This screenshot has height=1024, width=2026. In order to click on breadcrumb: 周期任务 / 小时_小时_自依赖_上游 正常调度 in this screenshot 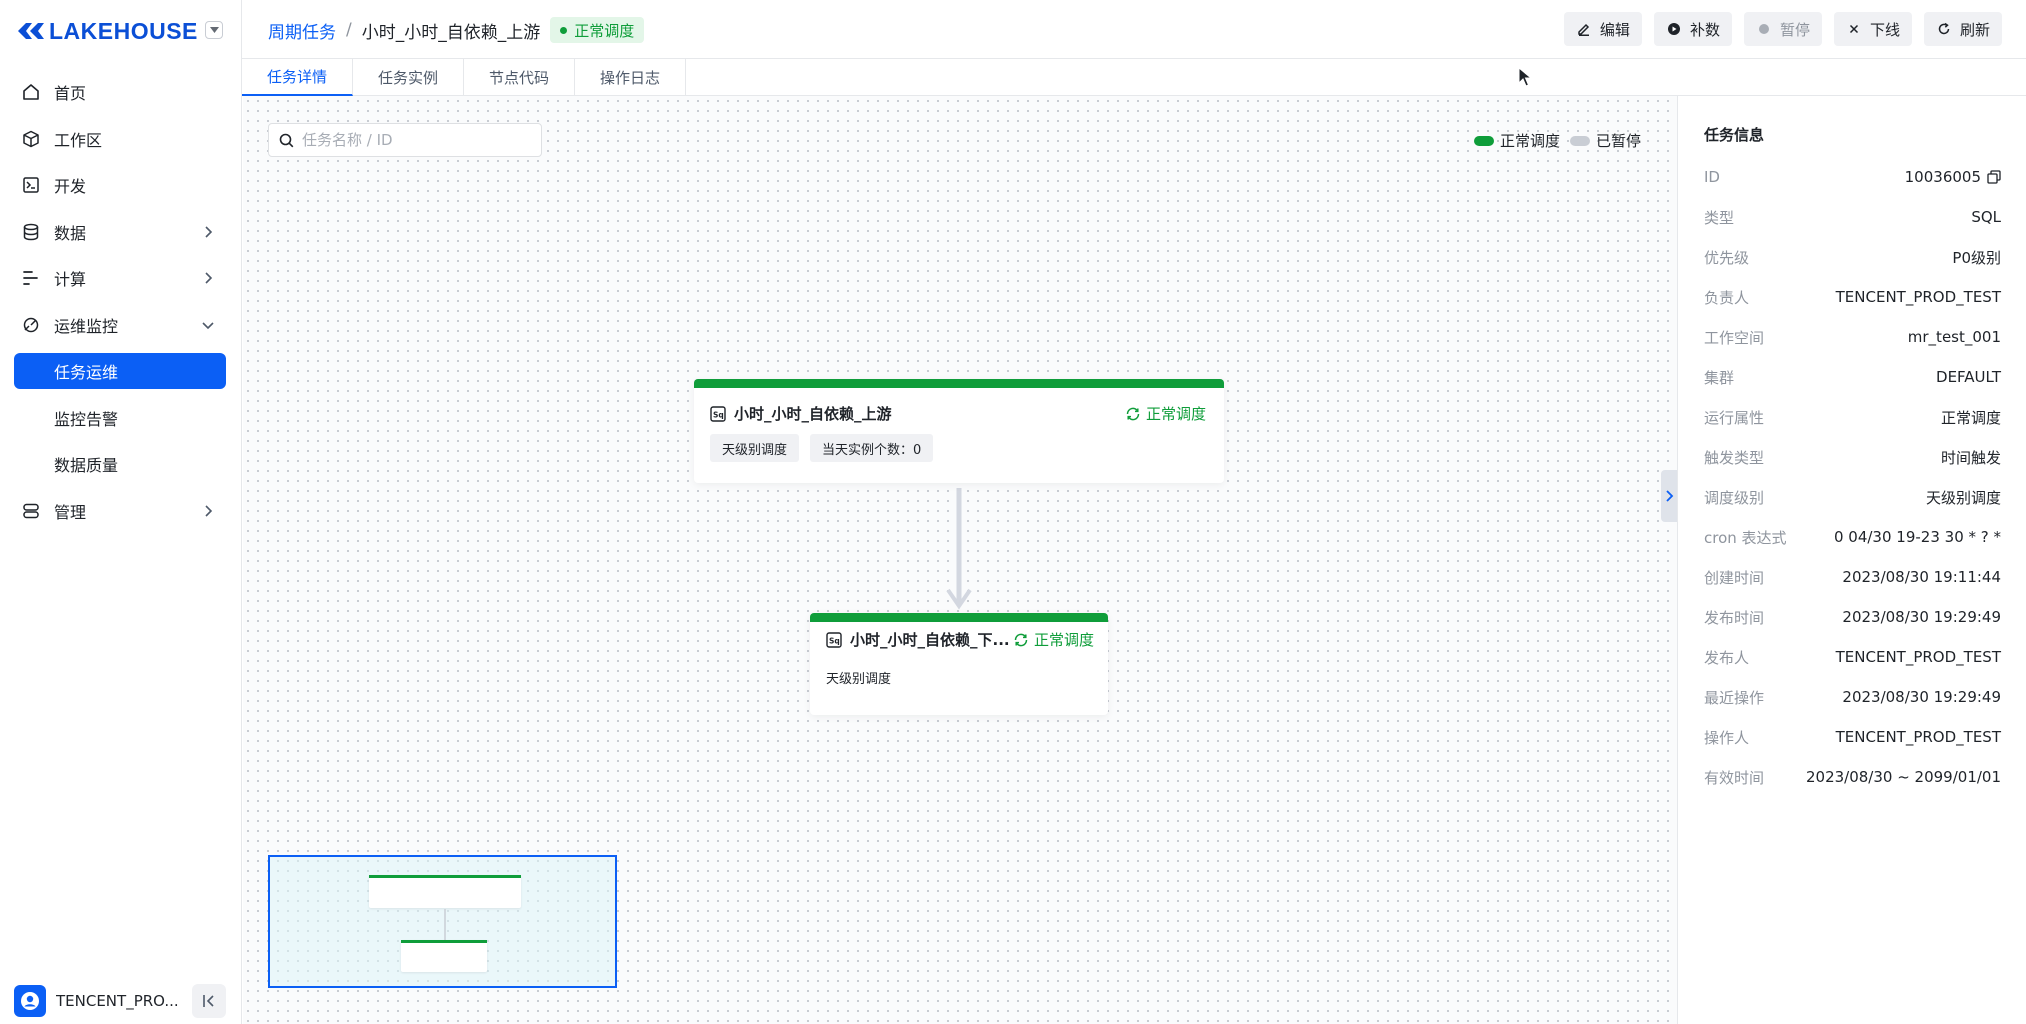, I will do `click(456, 30)`.